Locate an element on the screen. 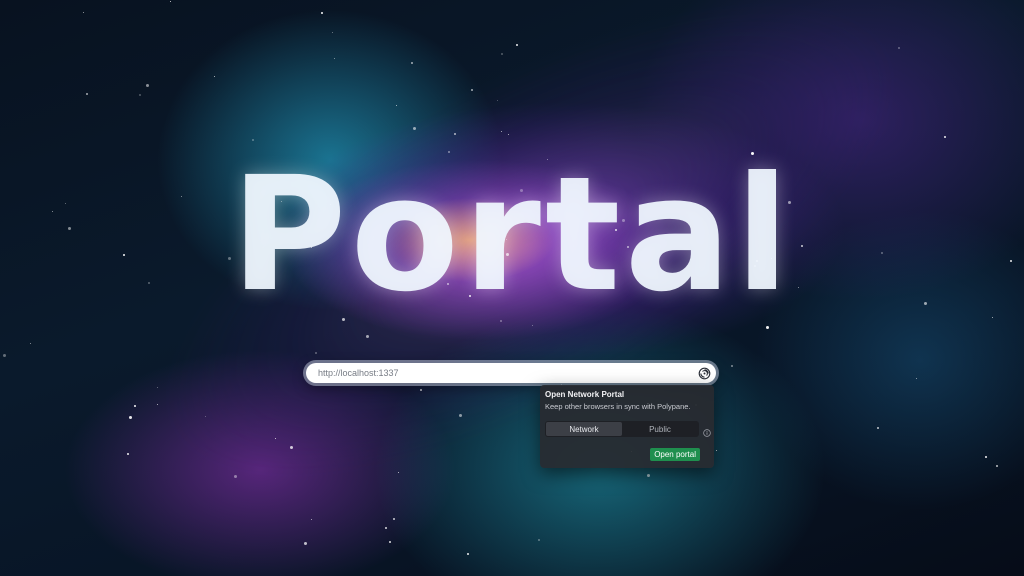  url-bar is located at coordinates (511, 373).